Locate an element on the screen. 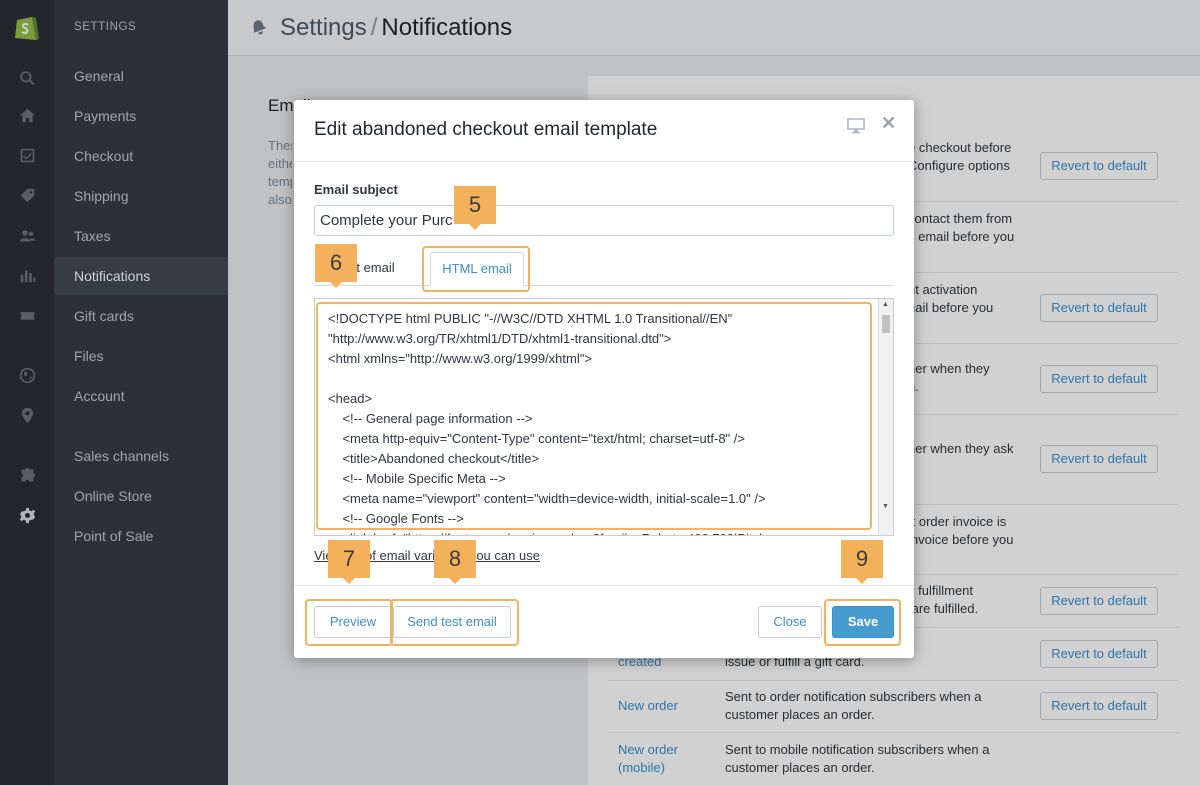 Image resolution: width=1200 pixels, height=785 pixels. highlight-preview-button is located at coordinates (349, 622).